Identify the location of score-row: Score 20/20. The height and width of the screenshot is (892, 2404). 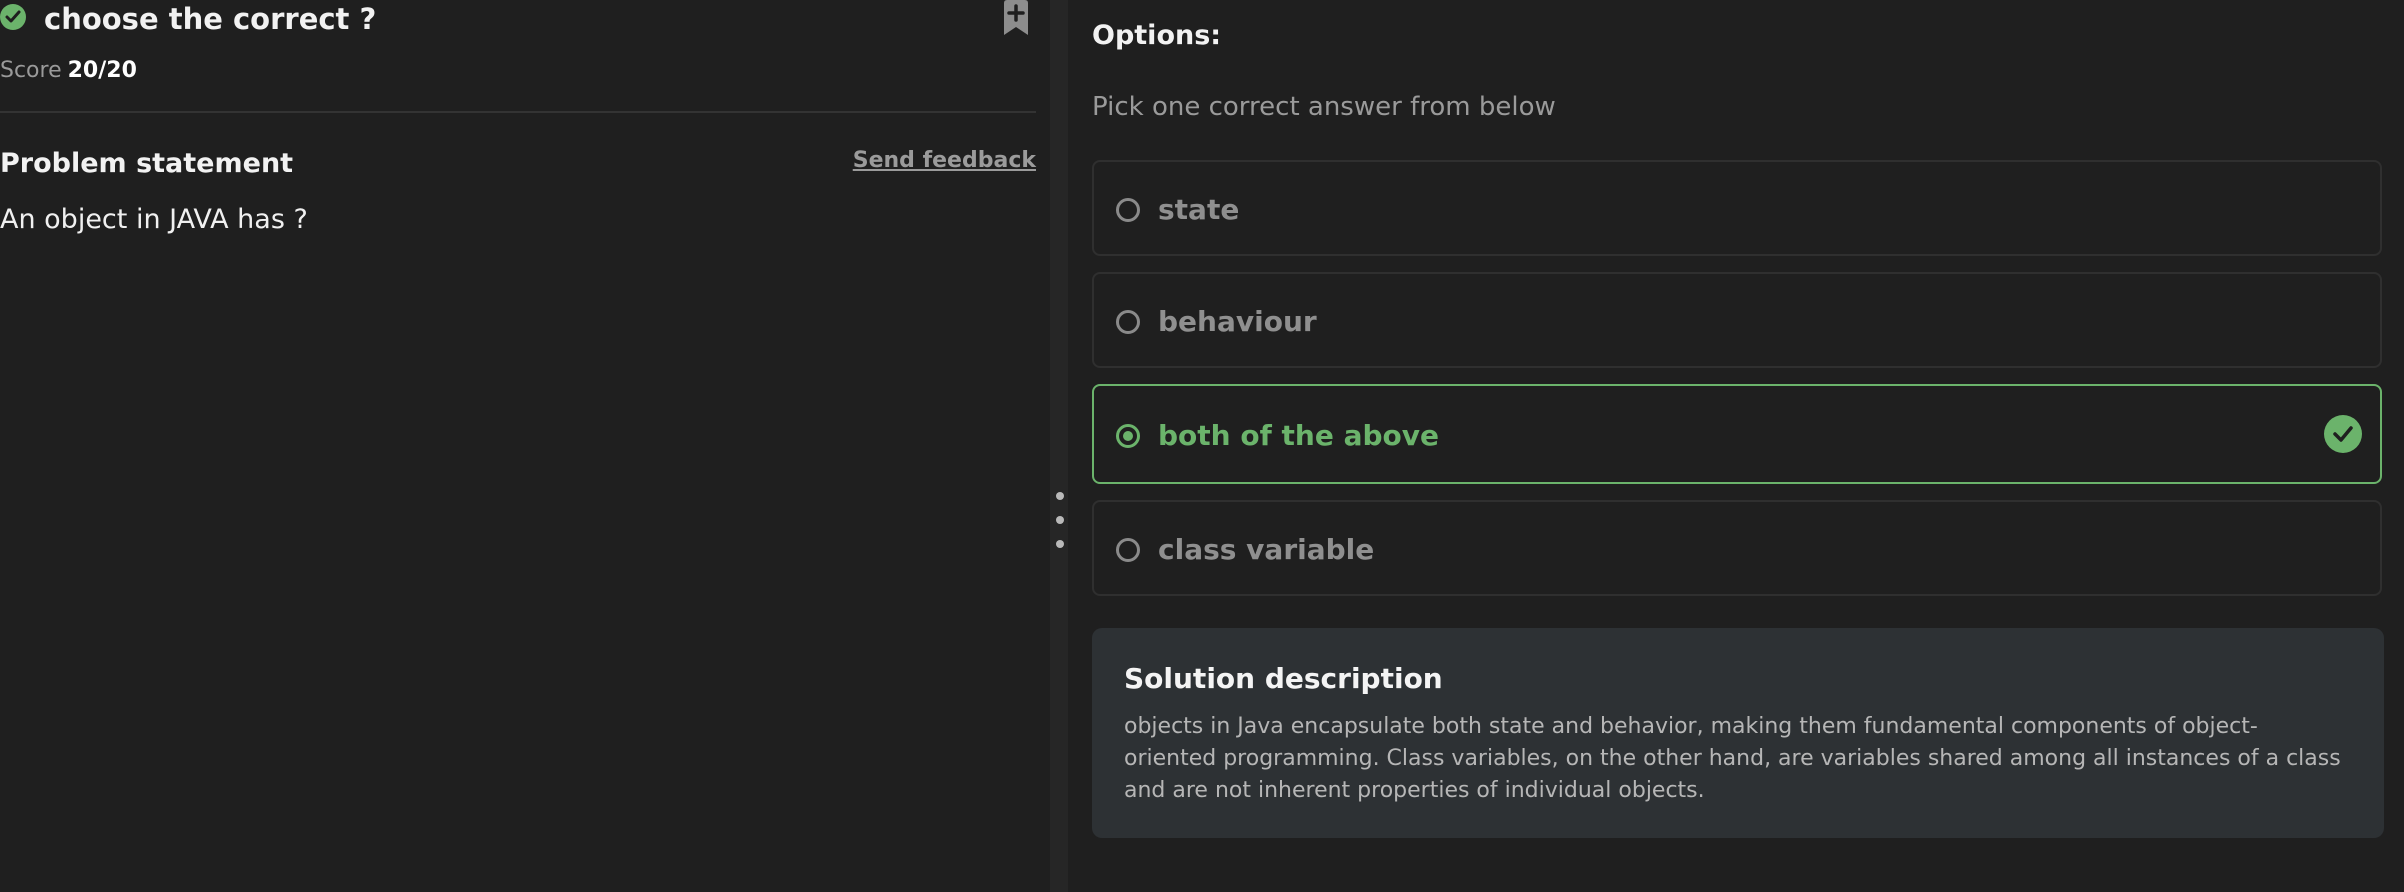
(68, 70).